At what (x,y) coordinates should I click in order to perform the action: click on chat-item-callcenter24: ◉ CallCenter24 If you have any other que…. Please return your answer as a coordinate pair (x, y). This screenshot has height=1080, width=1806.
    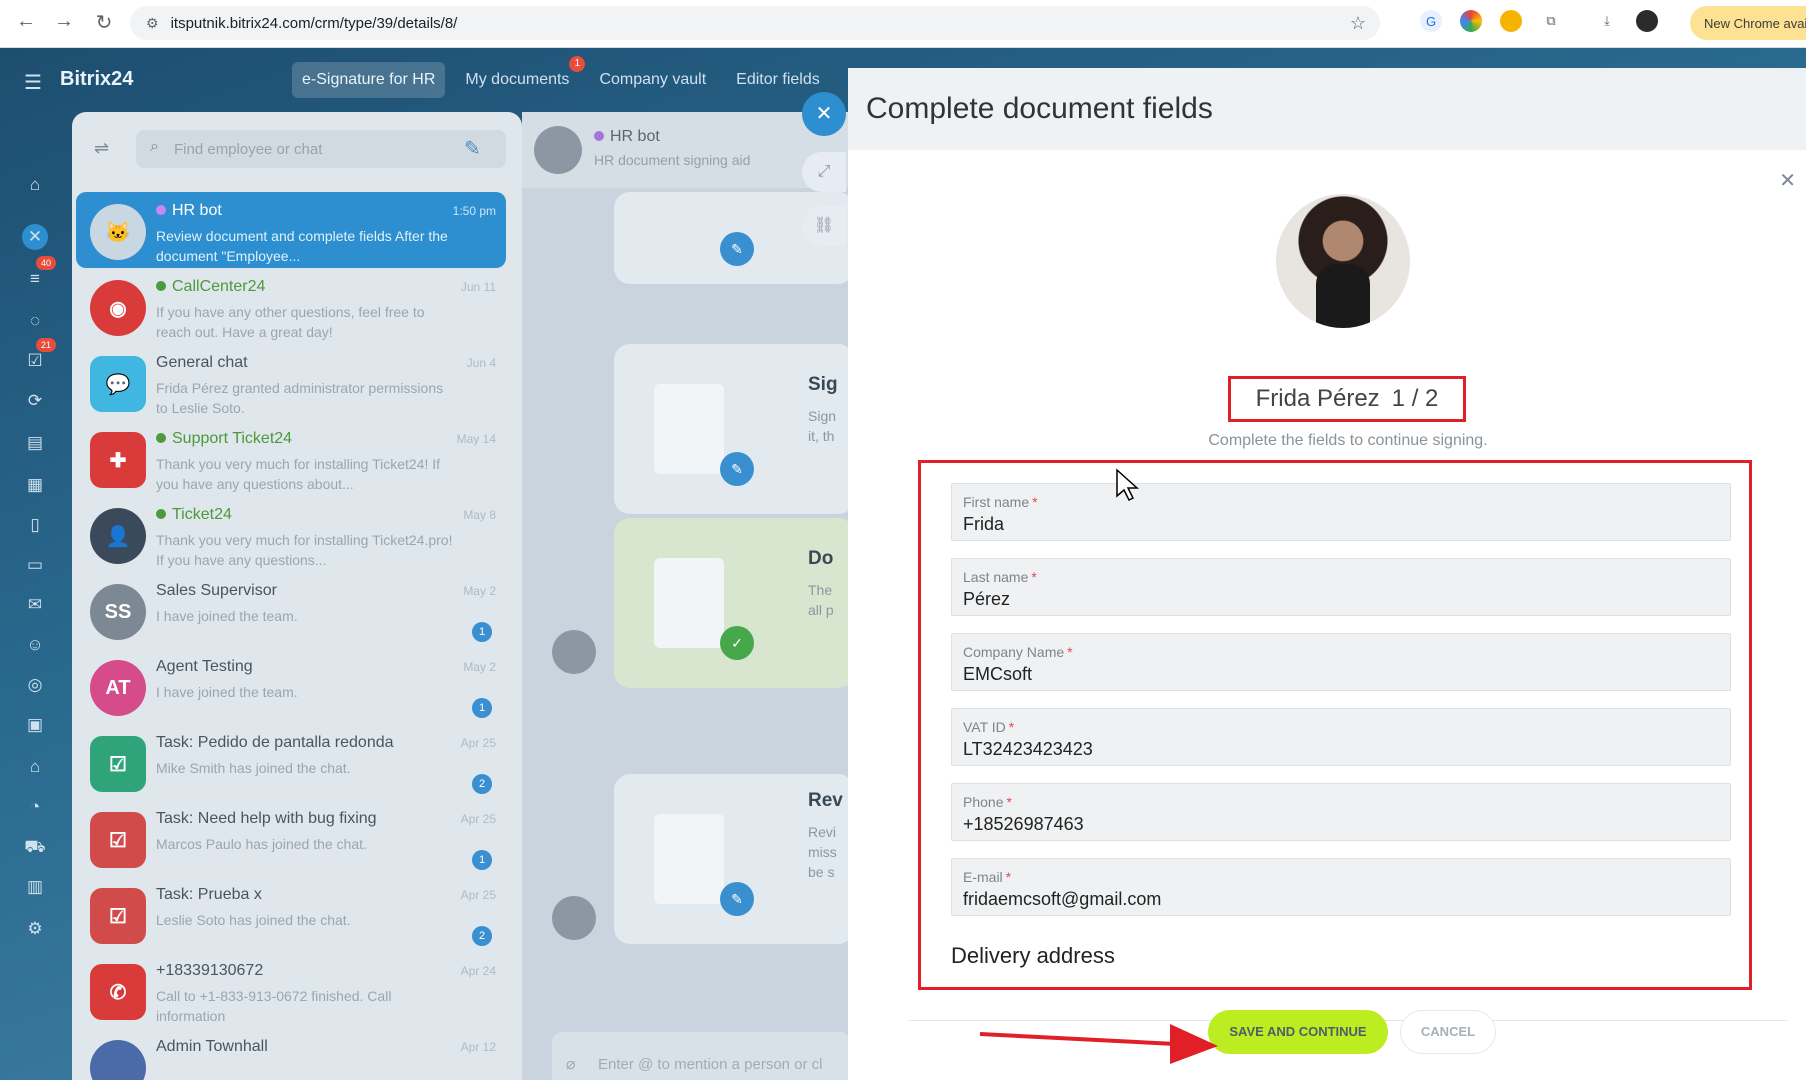
    Looking at the image, I should click on (291, 306).